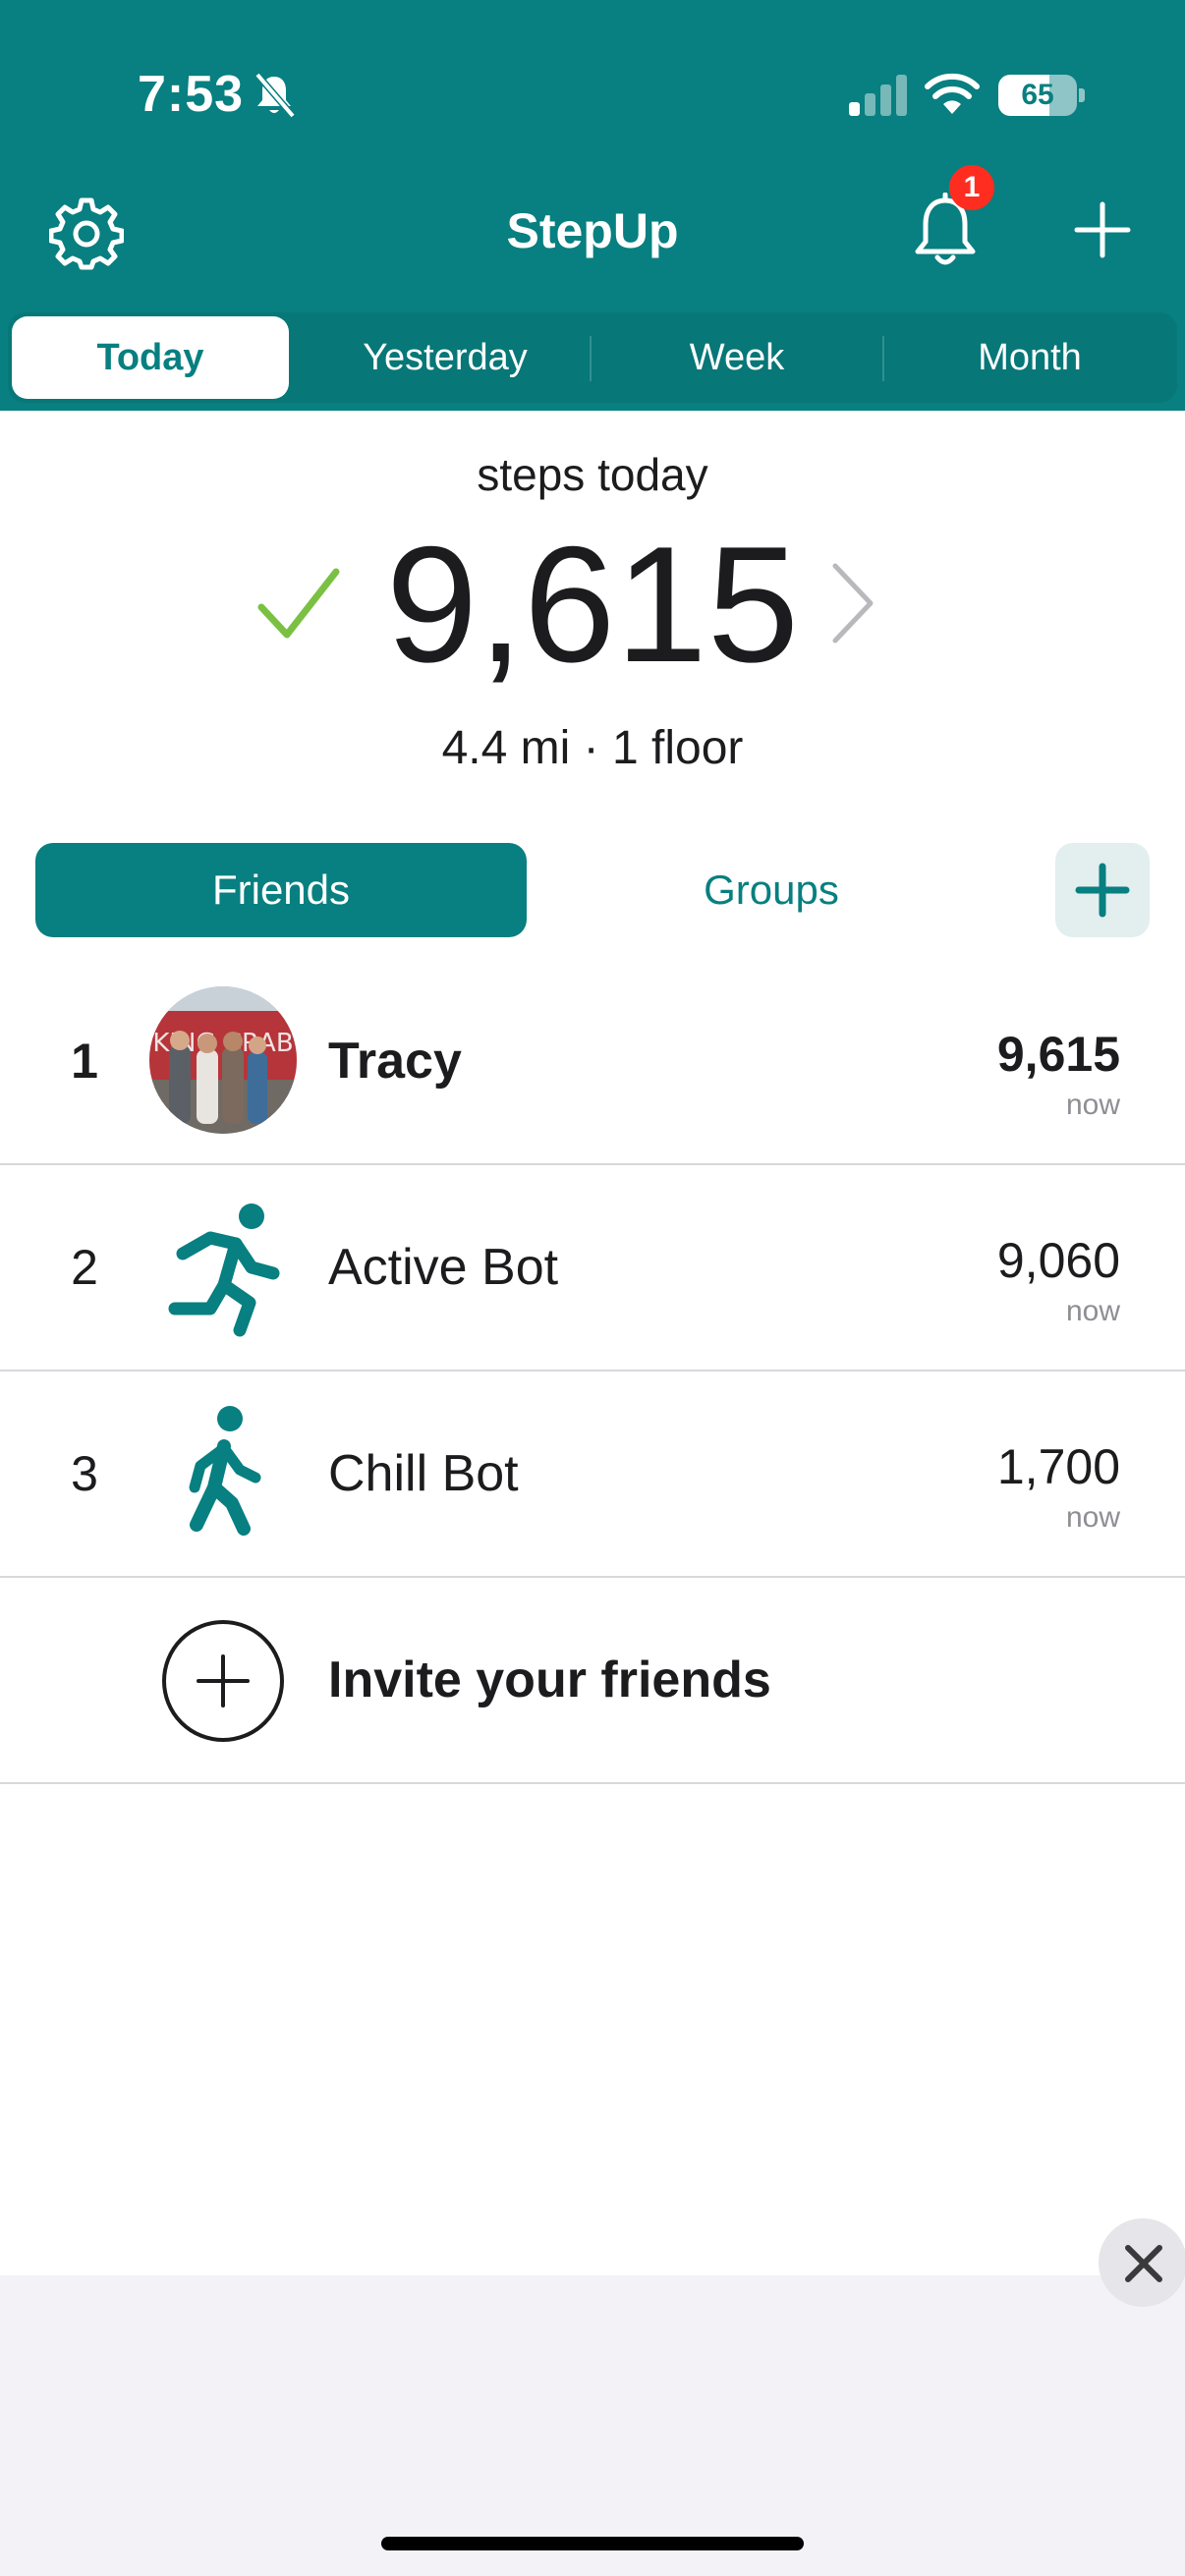 The image size is (1185, 2576). Describe the element at coordinates (87, 233) in the screenshot. I see `gear-icon` at that location.